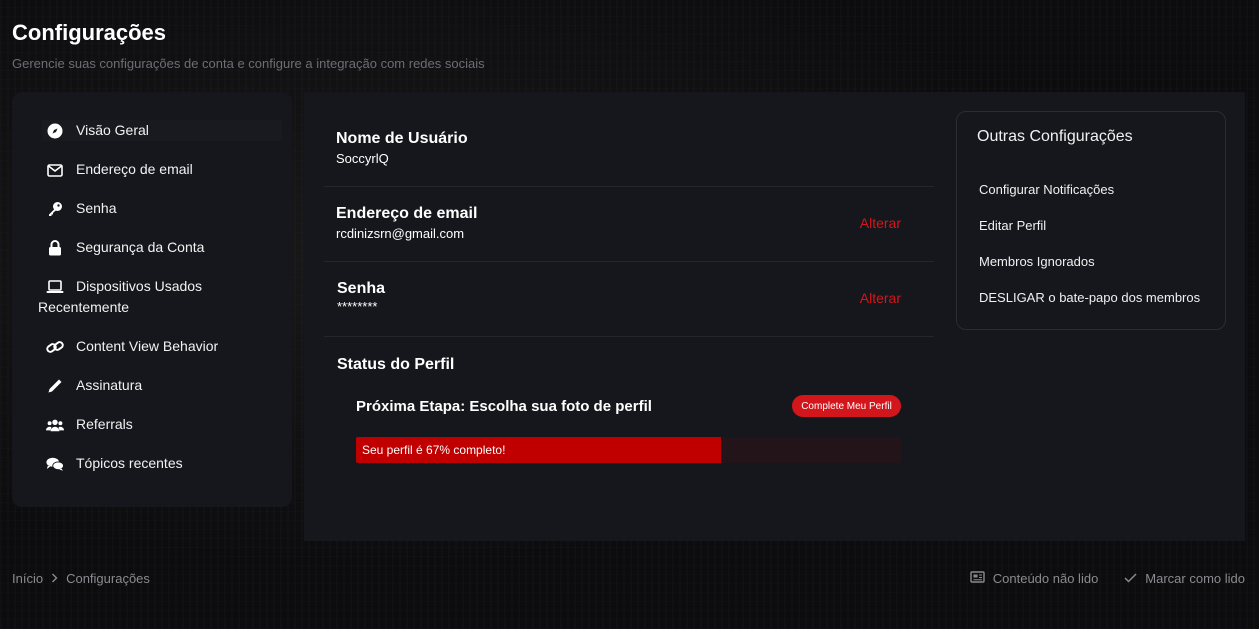 The height and width of the screenshot is (629, 1259). Describe the element at coordinates (55, 464) in the screenshot. I see `comments-icon` at that location.